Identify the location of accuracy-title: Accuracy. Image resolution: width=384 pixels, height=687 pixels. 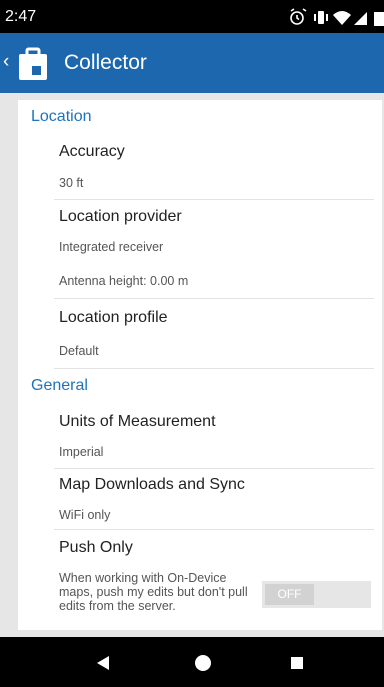
(92, 152).